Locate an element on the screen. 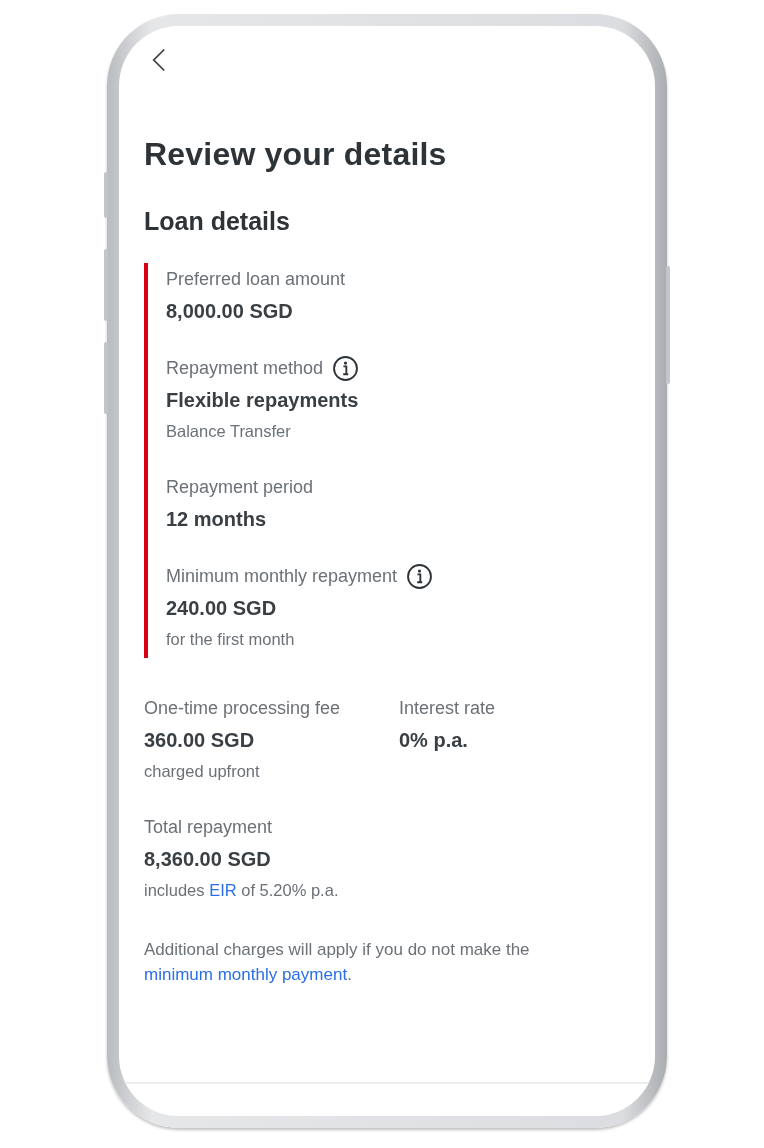  field-label: Total repayment is located at coordinates (208, 827).